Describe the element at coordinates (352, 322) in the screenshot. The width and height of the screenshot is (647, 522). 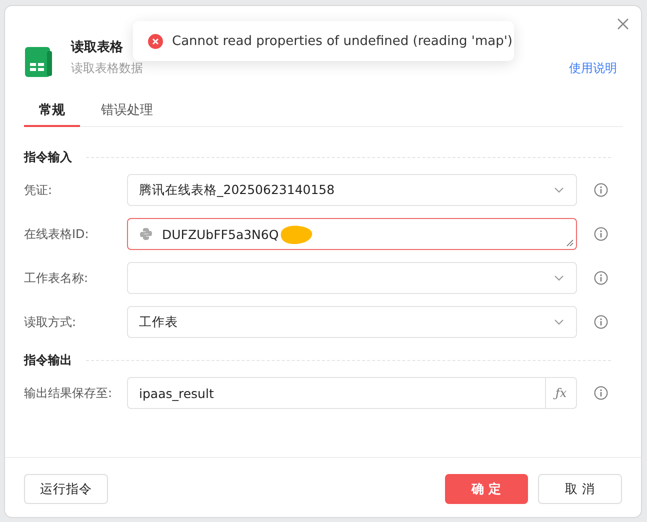
I see `select-field: 工作表` at that location.